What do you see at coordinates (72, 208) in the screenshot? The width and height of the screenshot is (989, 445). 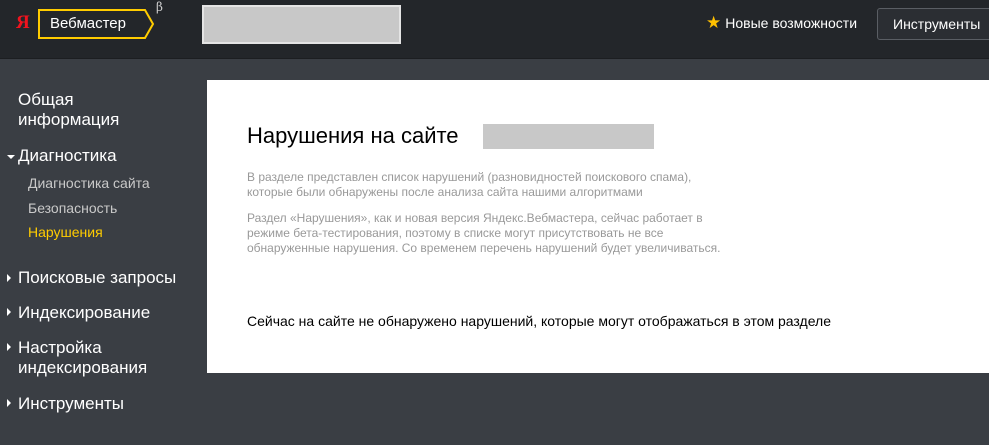 I see `sidebar-subitem-security: Безопасность` at bounding box center [72, 208].